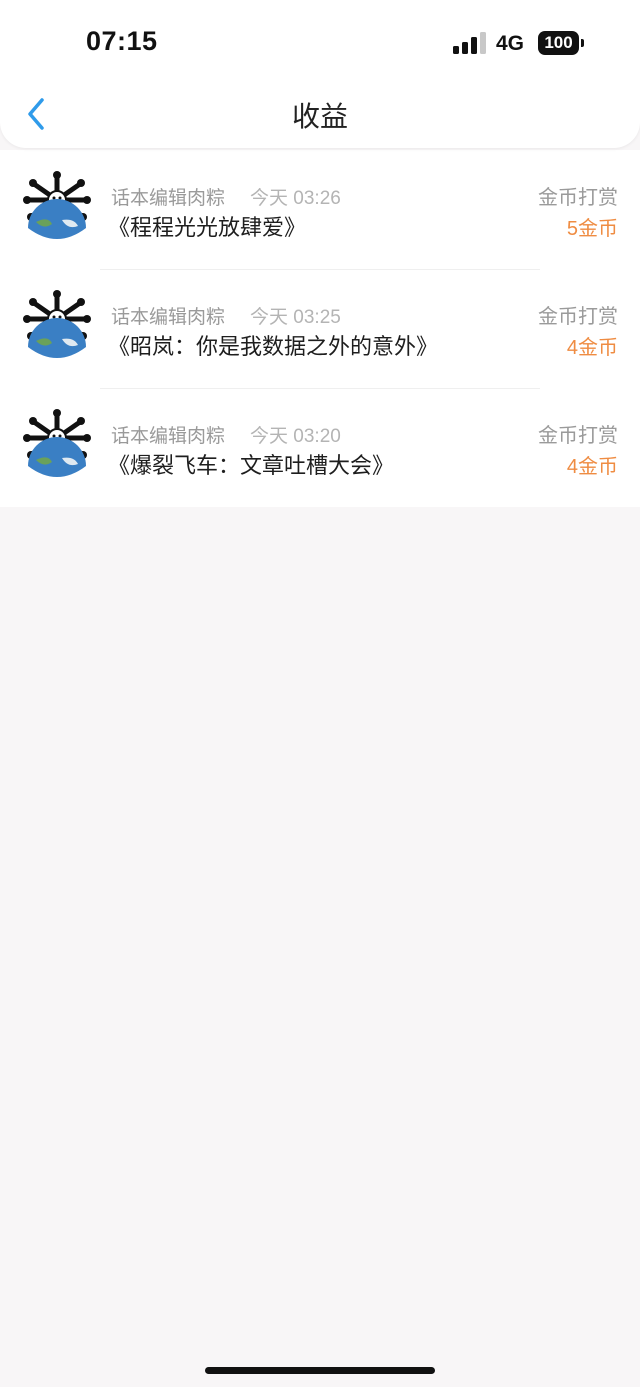 This screenshot has height=1387, width=640. What do you see at coordinates (295, 317) in the screenshot?
I see `record-time: 今天 03:25` at bounding box center [295, 317].